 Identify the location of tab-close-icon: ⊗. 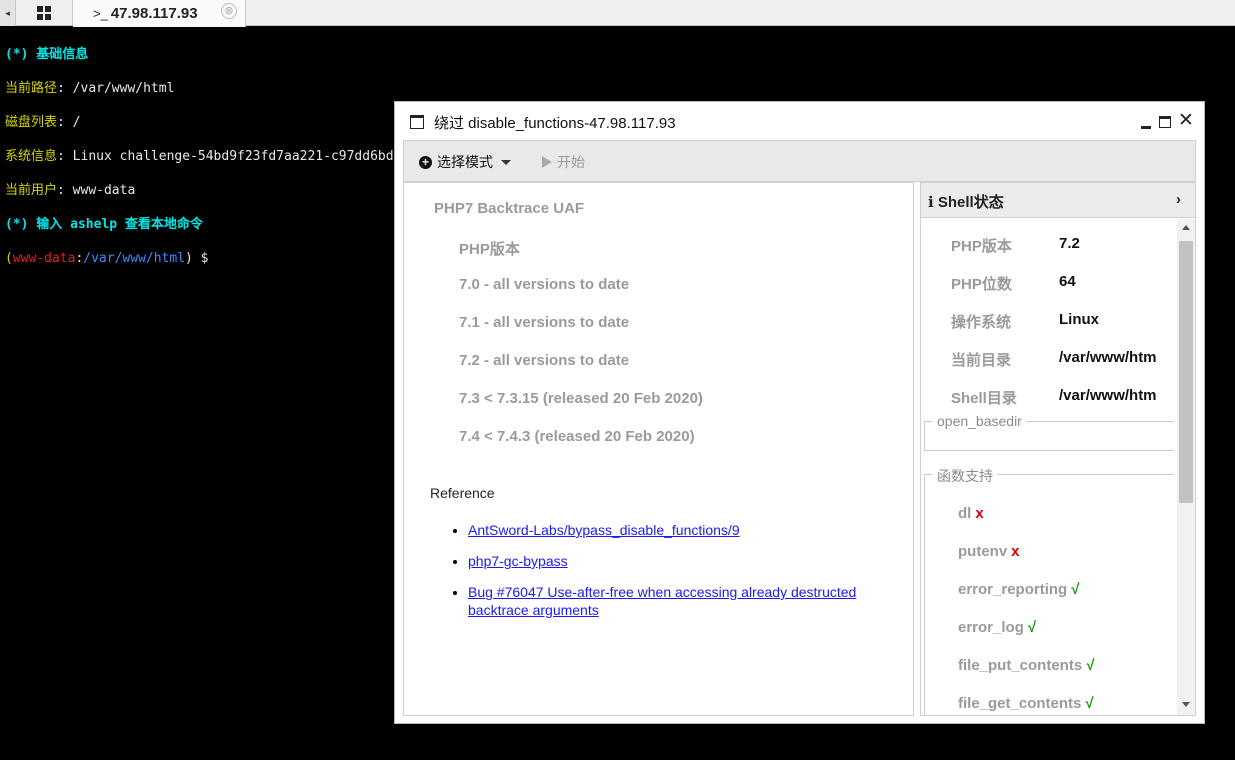
(229, 11).